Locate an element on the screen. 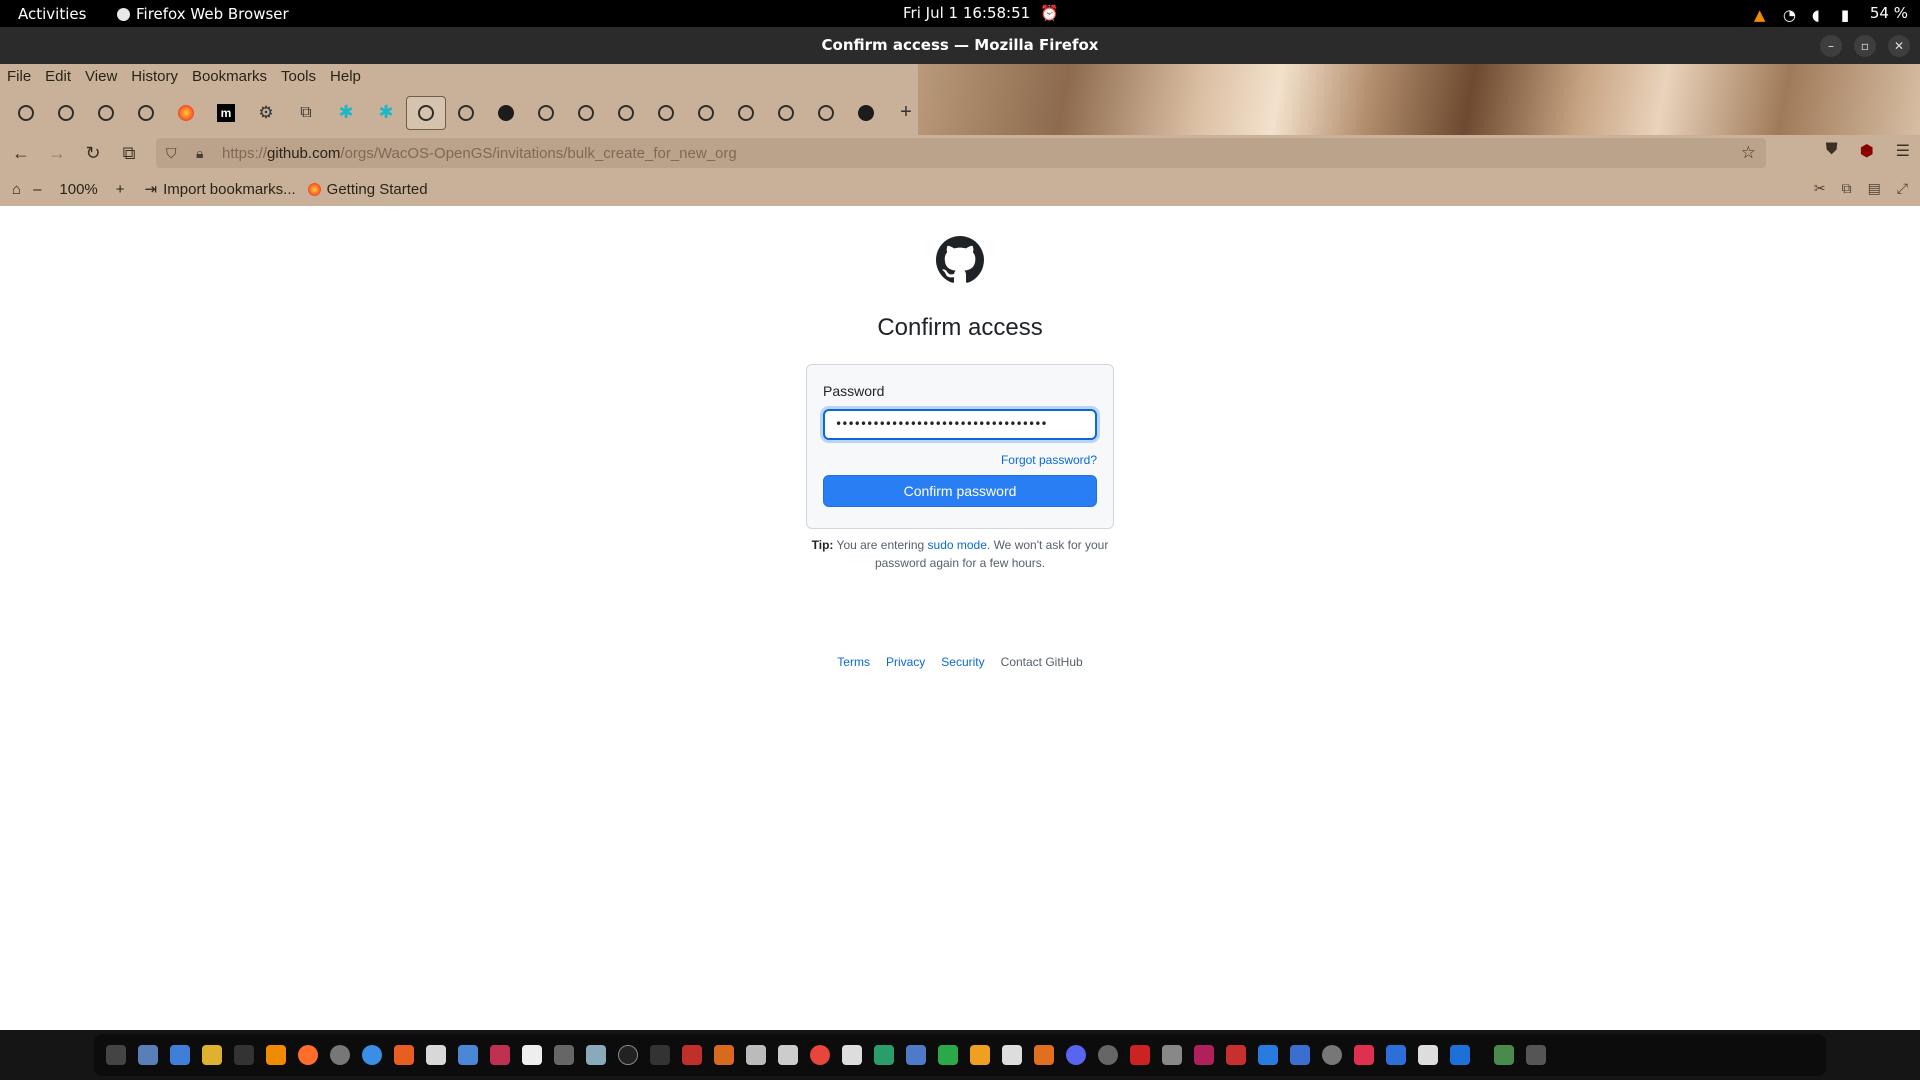 Image resolution: width=1920 pixels, height=1080 pixels. reload-button: ↻ is located at coordinates (93, 154).